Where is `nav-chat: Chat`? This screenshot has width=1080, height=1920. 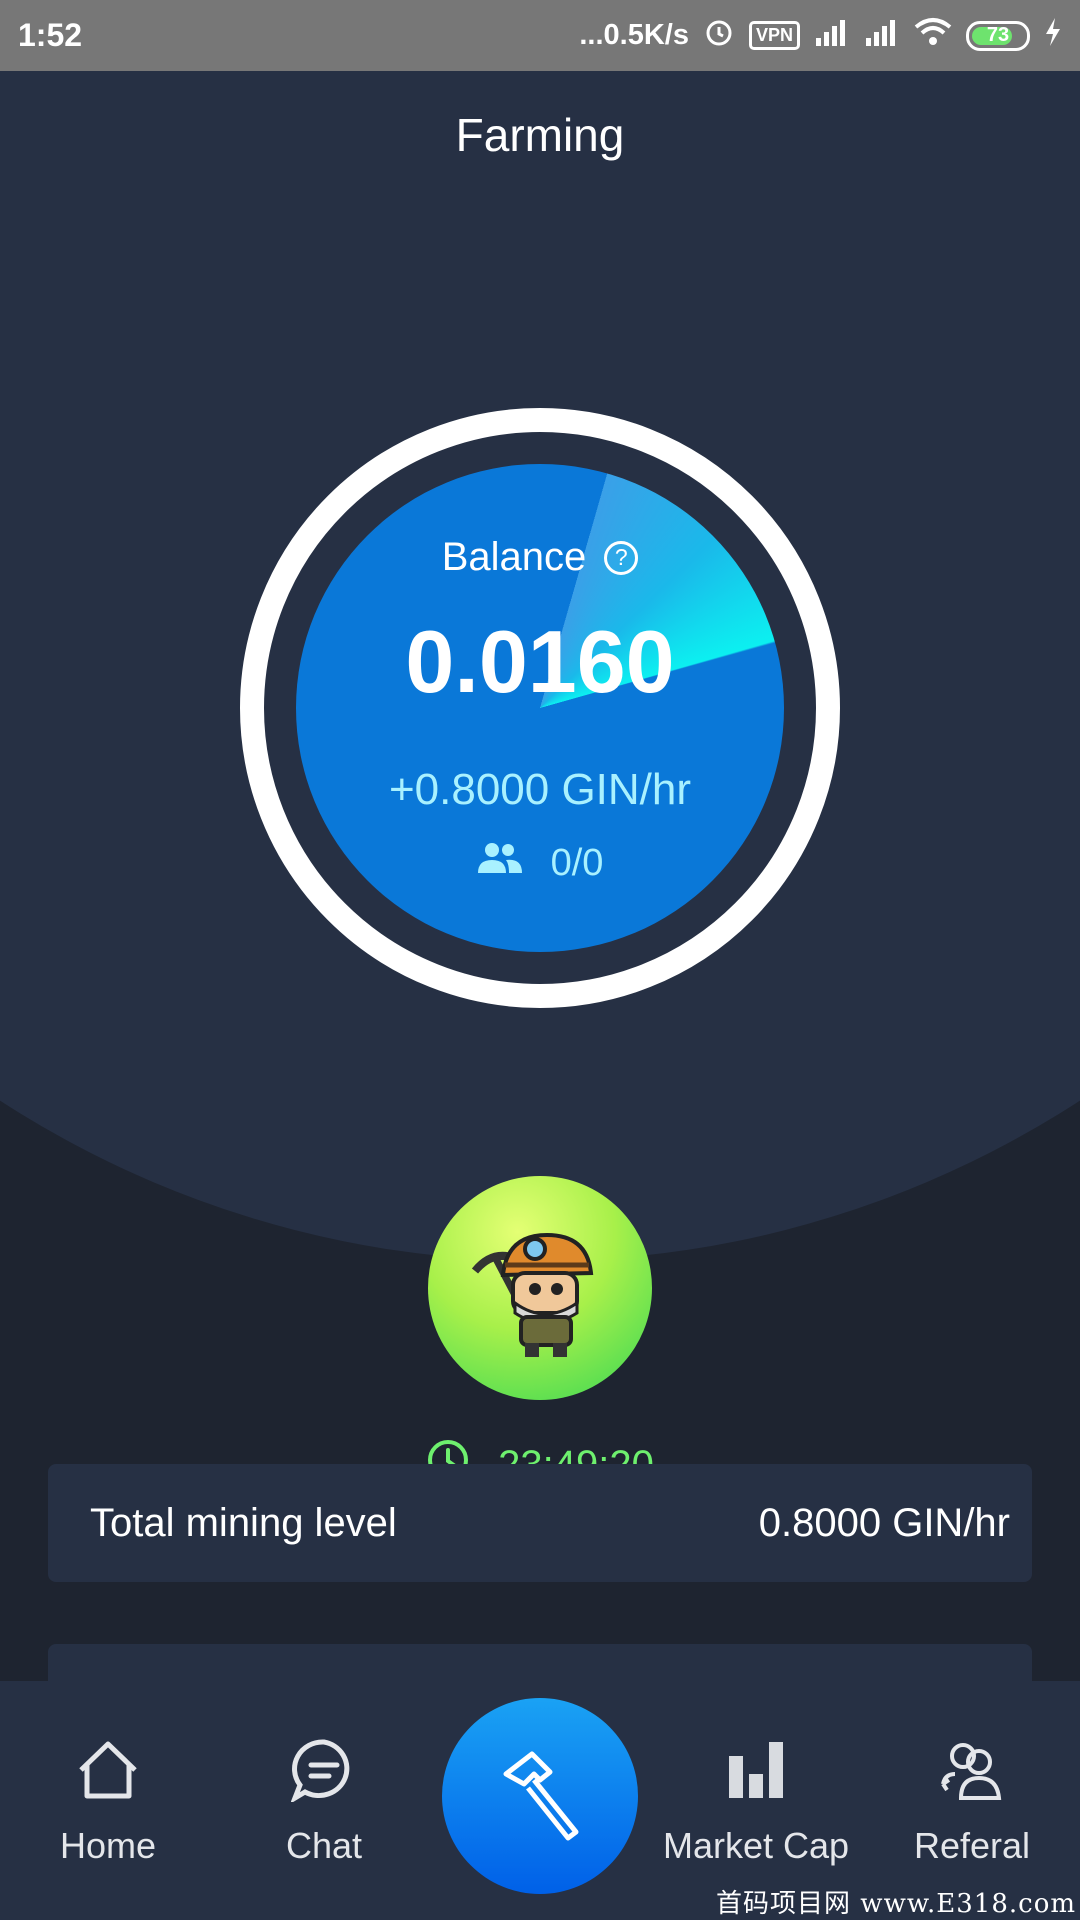
nav-chat: Chat is located at coordinates (324, 1802).